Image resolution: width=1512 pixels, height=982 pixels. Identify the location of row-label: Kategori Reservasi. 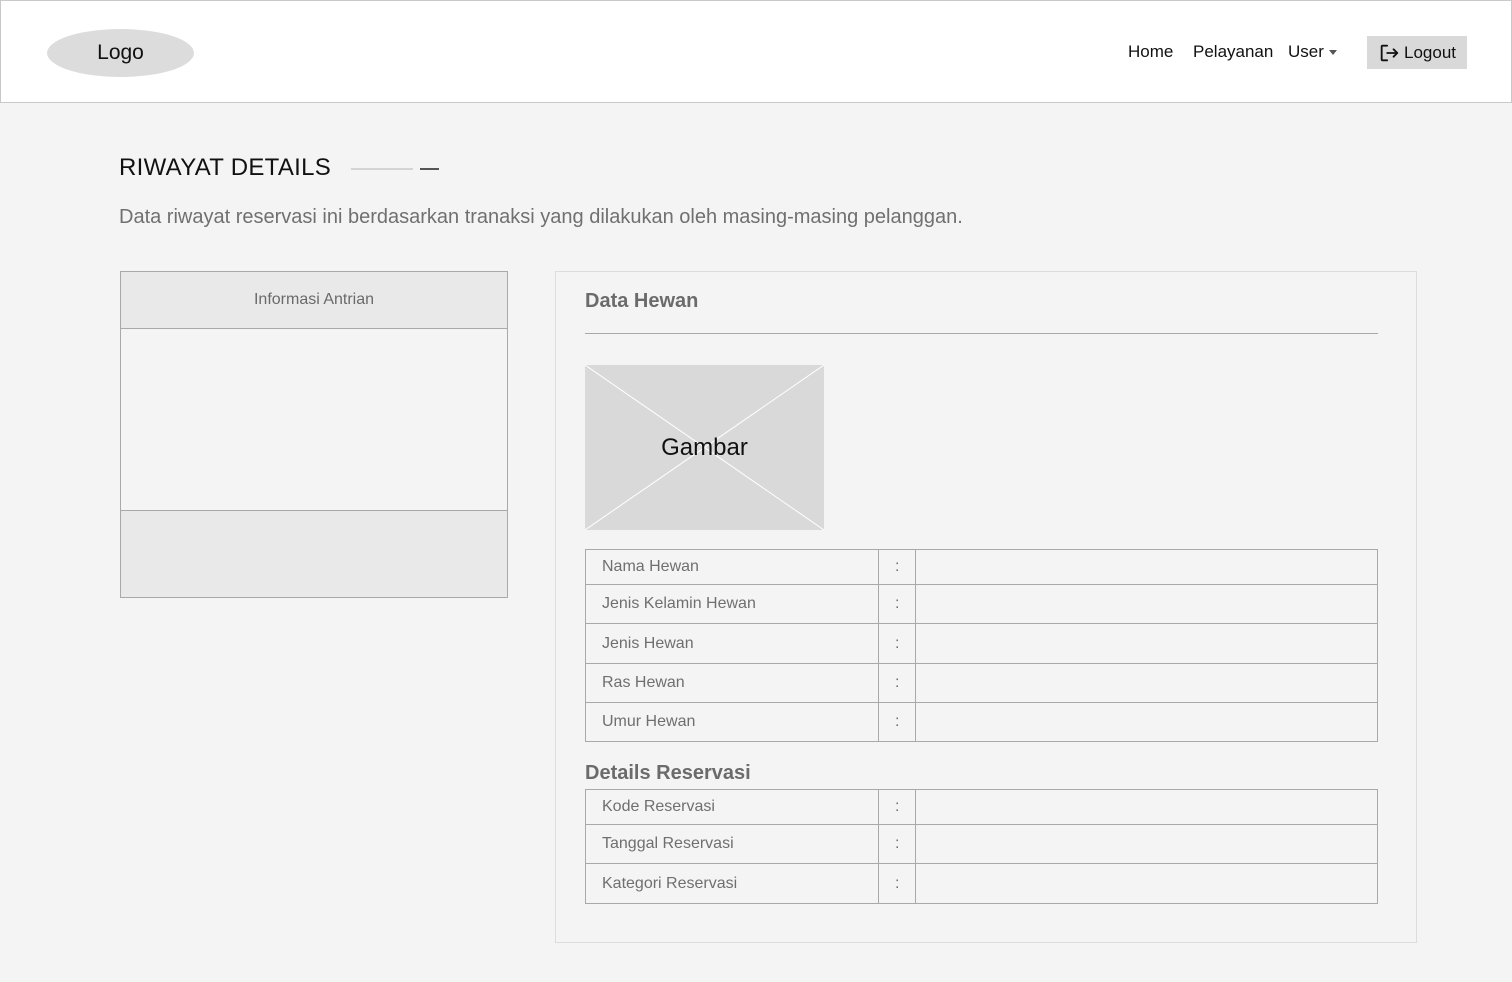
(732, 883).